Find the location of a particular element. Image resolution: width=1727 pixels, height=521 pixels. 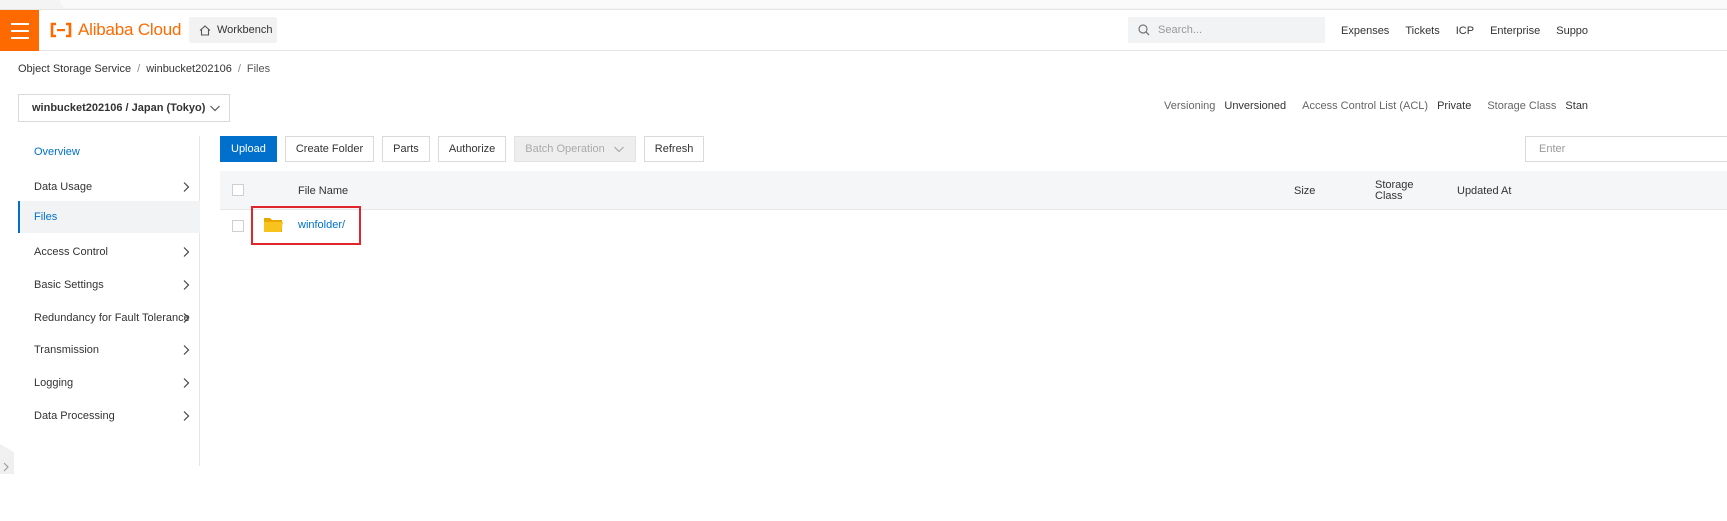

breadcrumb-current: Files is located at coordinates (258, 69).